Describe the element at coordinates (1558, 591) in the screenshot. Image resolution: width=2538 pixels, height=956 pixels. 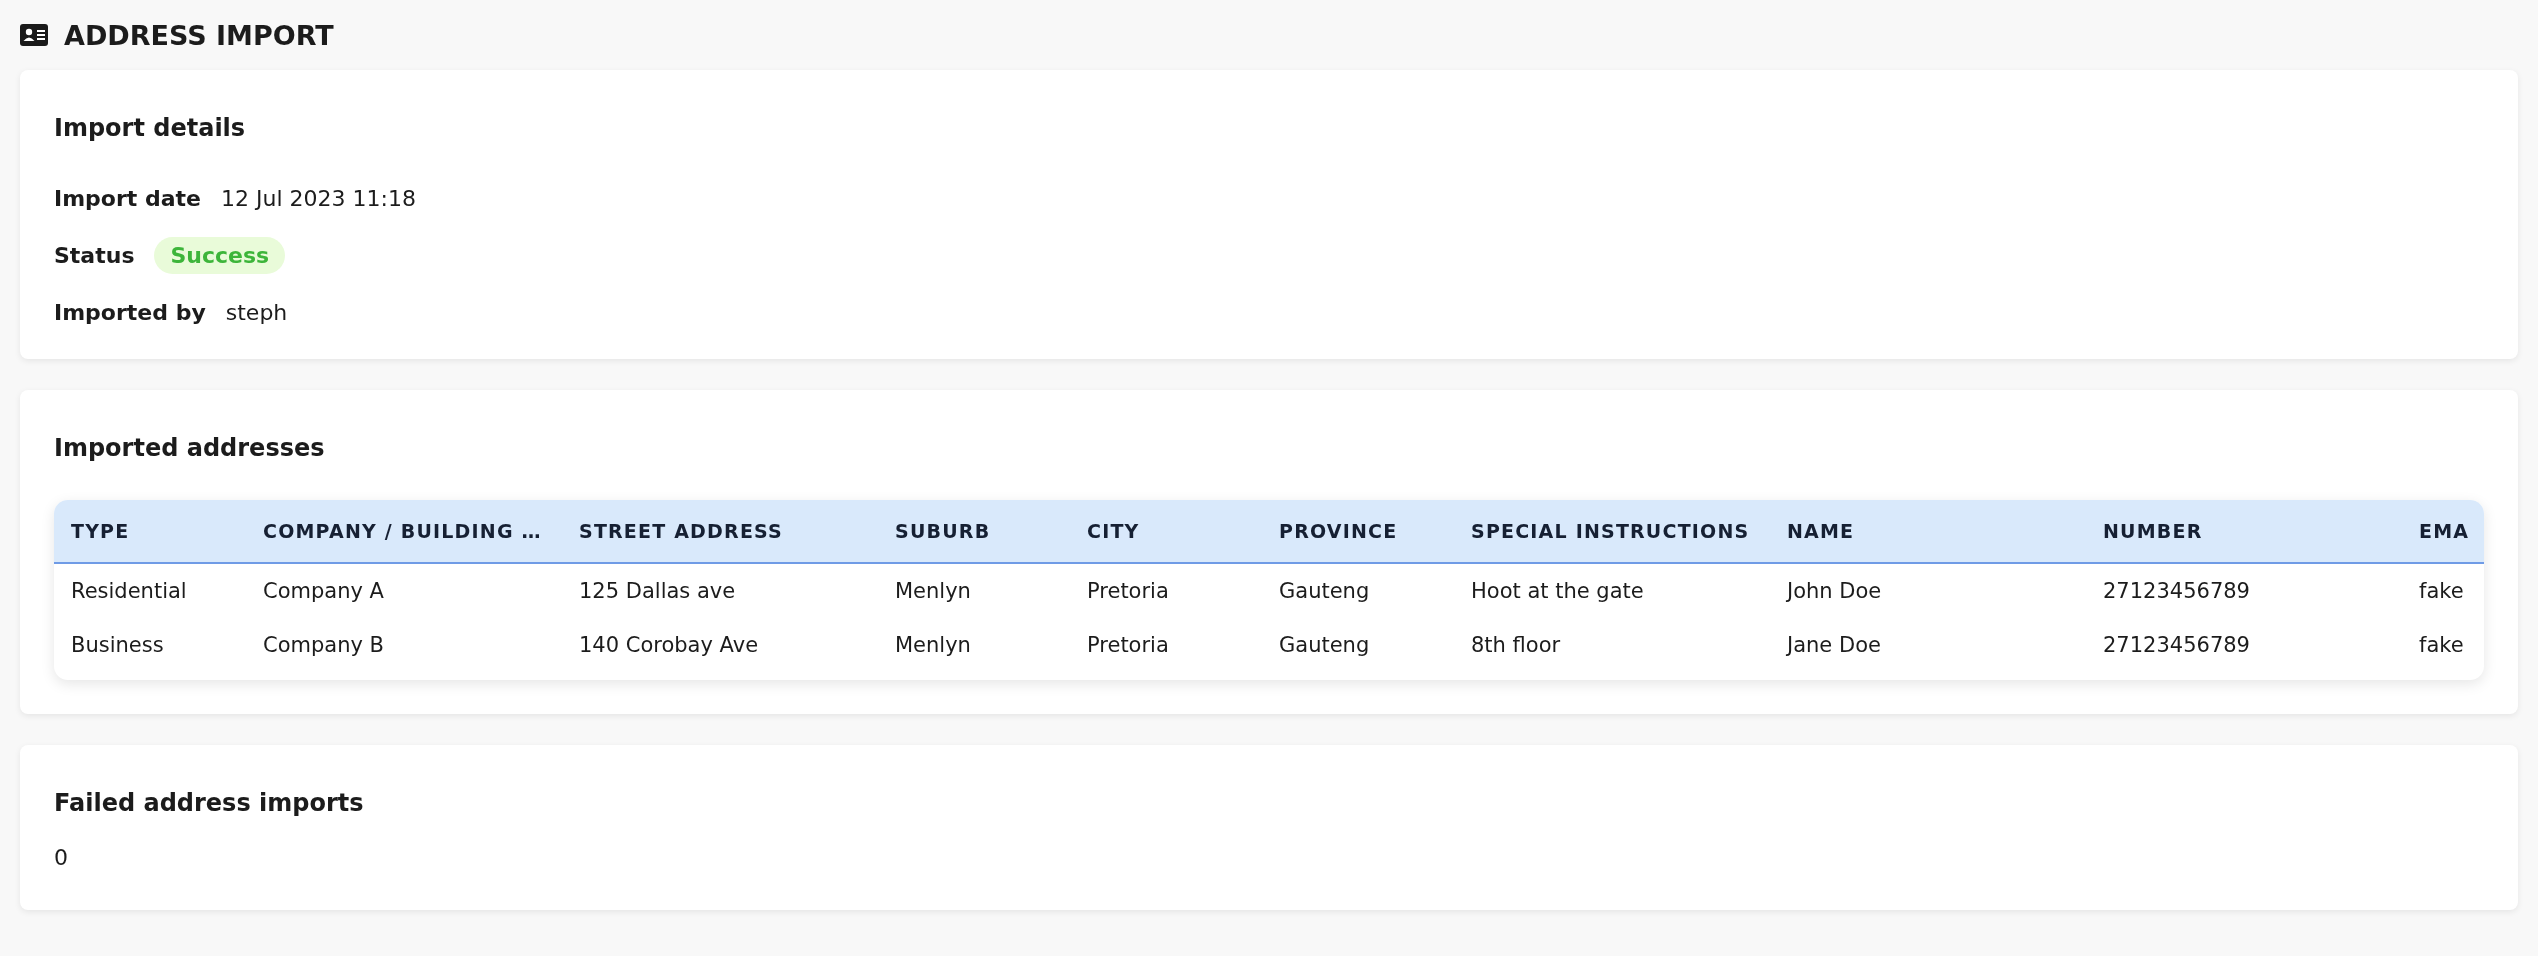
I see `table-cell-text: Hoot at the gate` at that location.